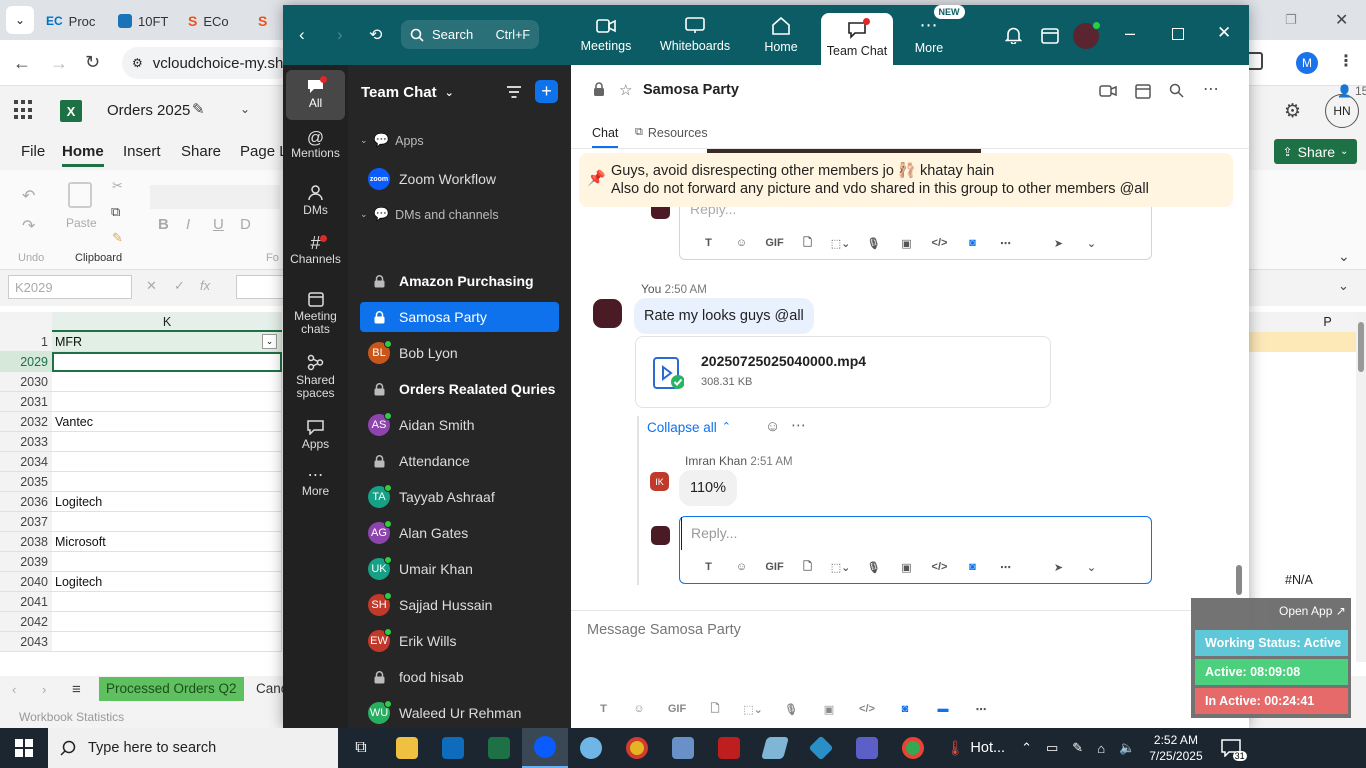  I want to click on file-attachment-card: 20250725025040000.mp4 308.31 KB, so click(843, 372).